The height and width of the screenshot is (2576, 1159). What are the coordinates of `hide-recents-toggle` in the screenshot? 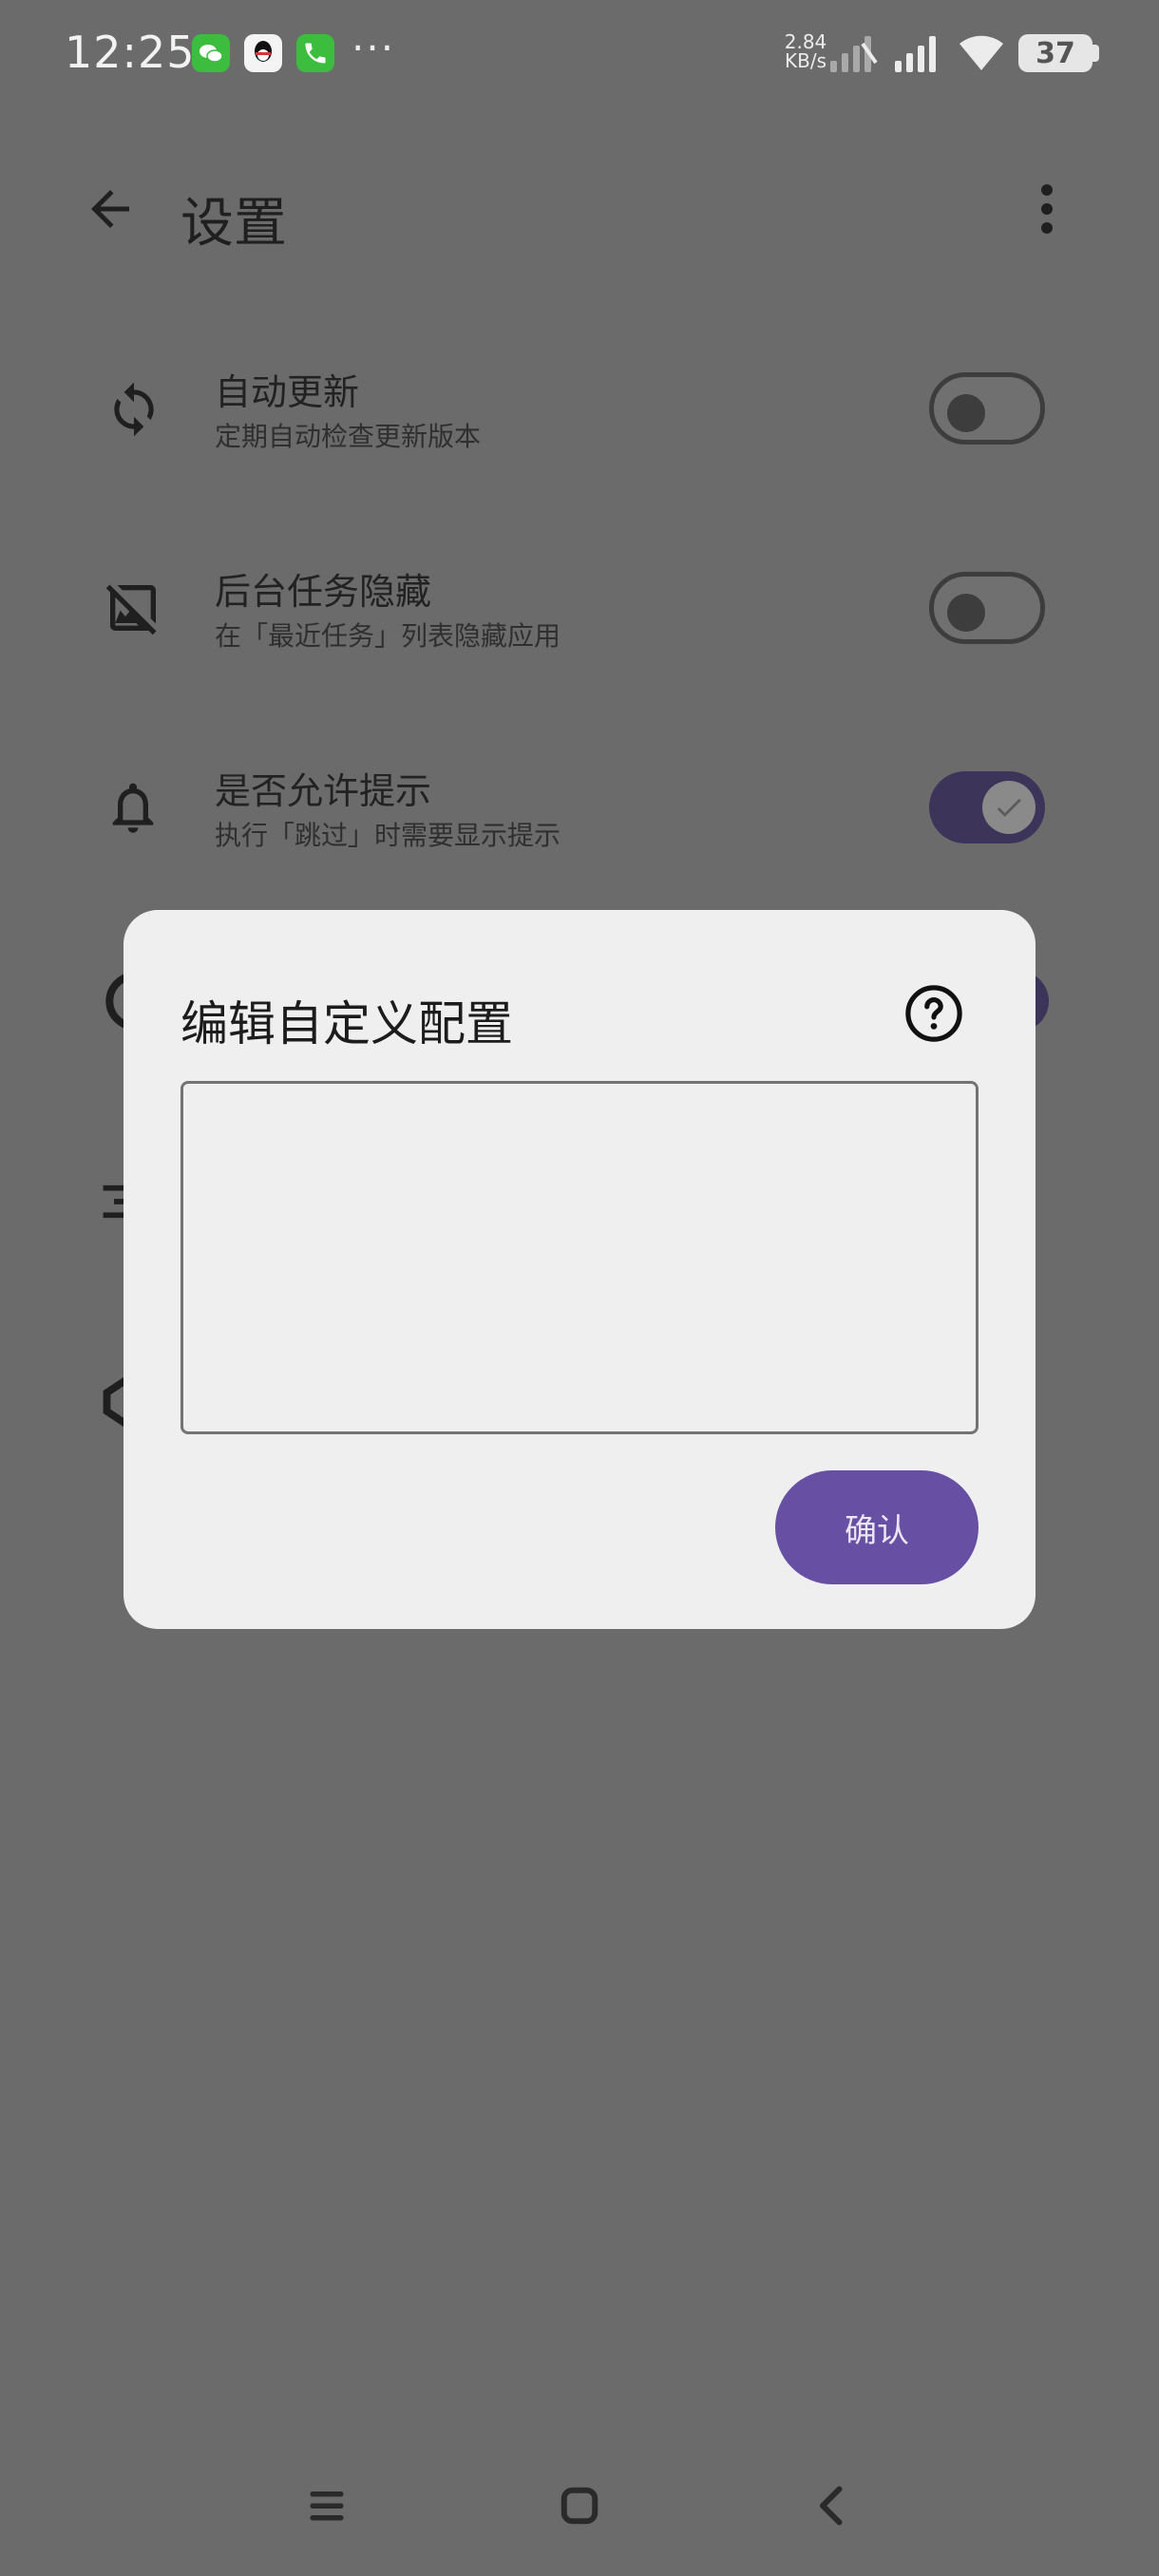 It's located at (987, 608).